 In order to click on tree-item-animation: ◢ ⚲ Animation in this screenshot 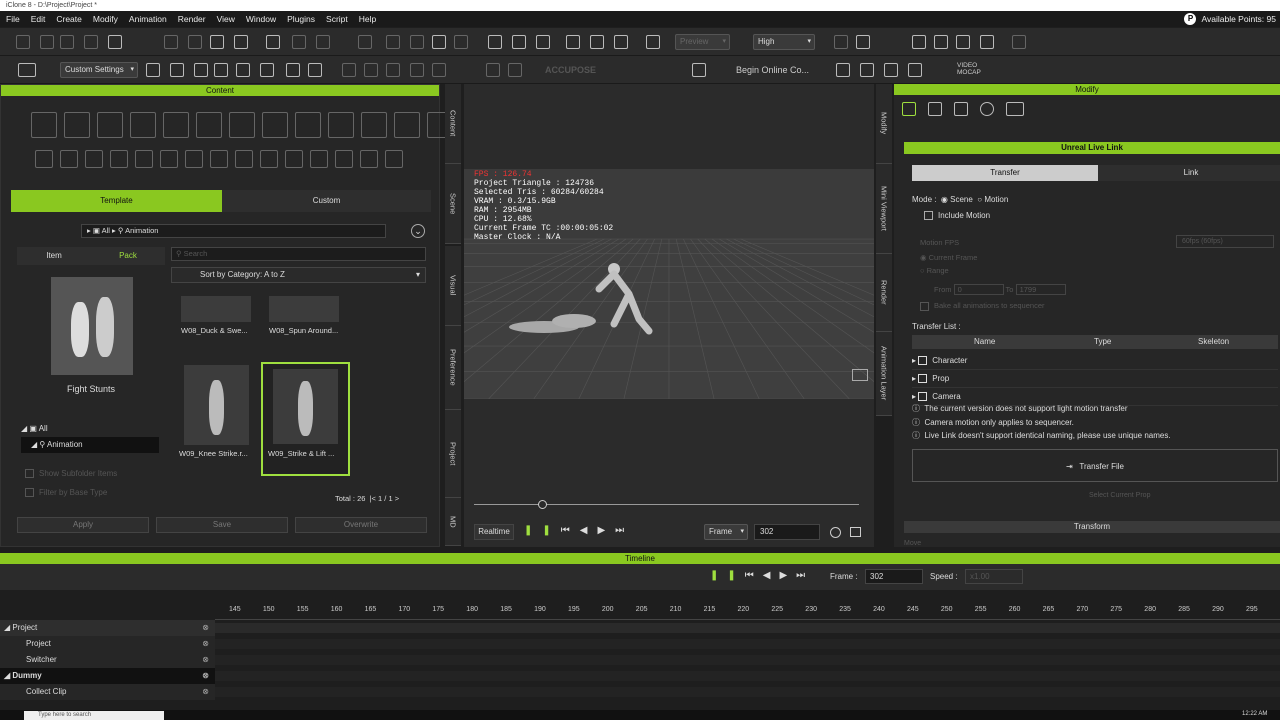, I will do `click(90, 445)`.